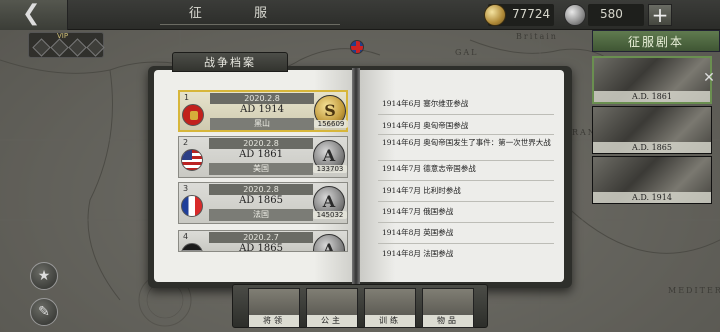  I want to click on scenario-label: A.D. 1914, so click(652, 197).